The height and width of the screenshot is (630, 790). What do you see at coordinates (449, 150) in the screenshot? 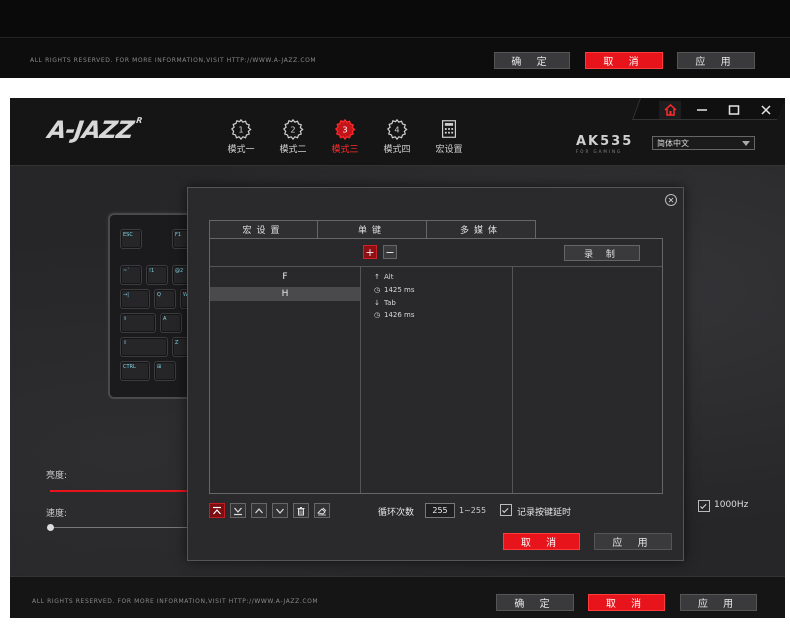
I see `tab-macro-settings-label: 宏设置` at bounding box center [449, 150].